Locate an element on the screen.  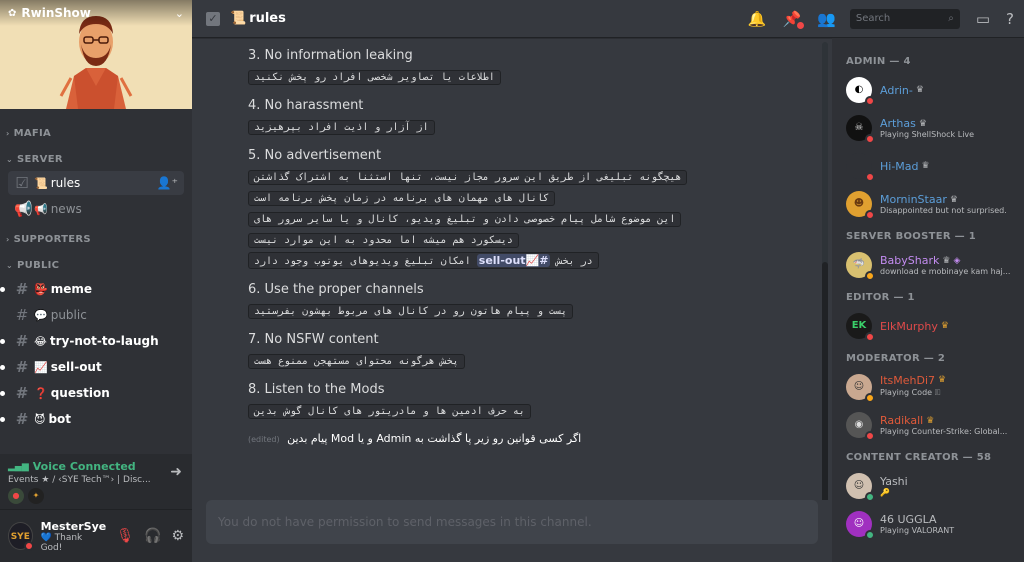
online-status-icon is located at coordinates (870, 497).